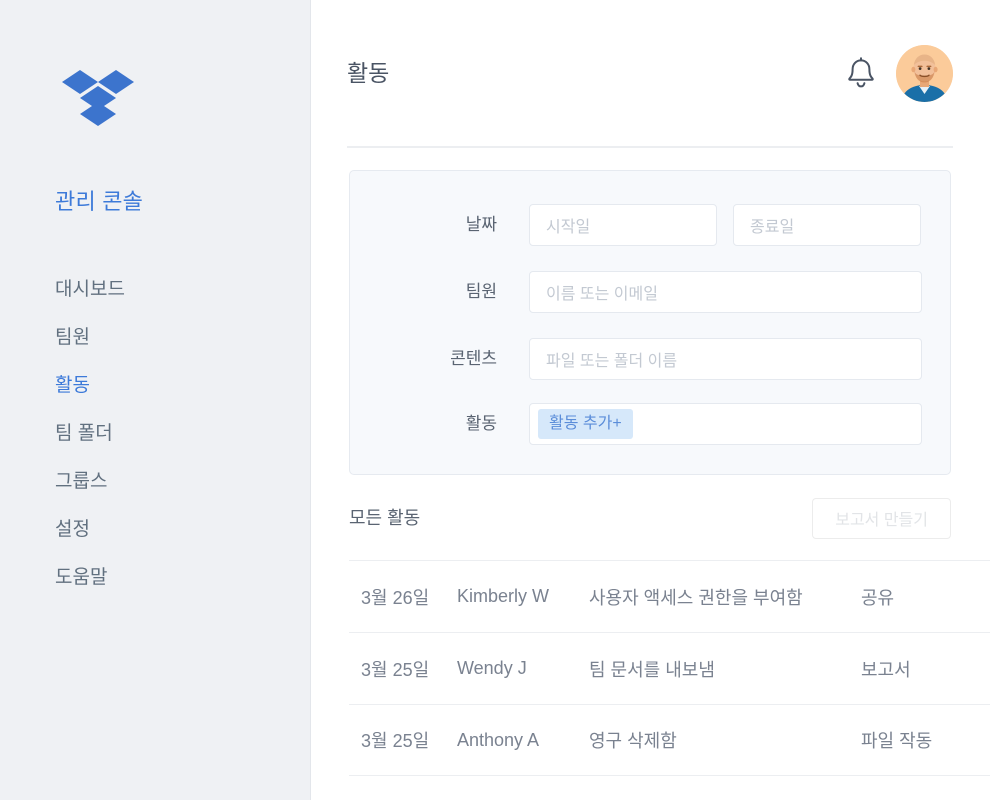  What do you see at coordinates (503, 596) in the screenshot?
I see `cell-member: Kimberly W` at bounding box center [503, 596].